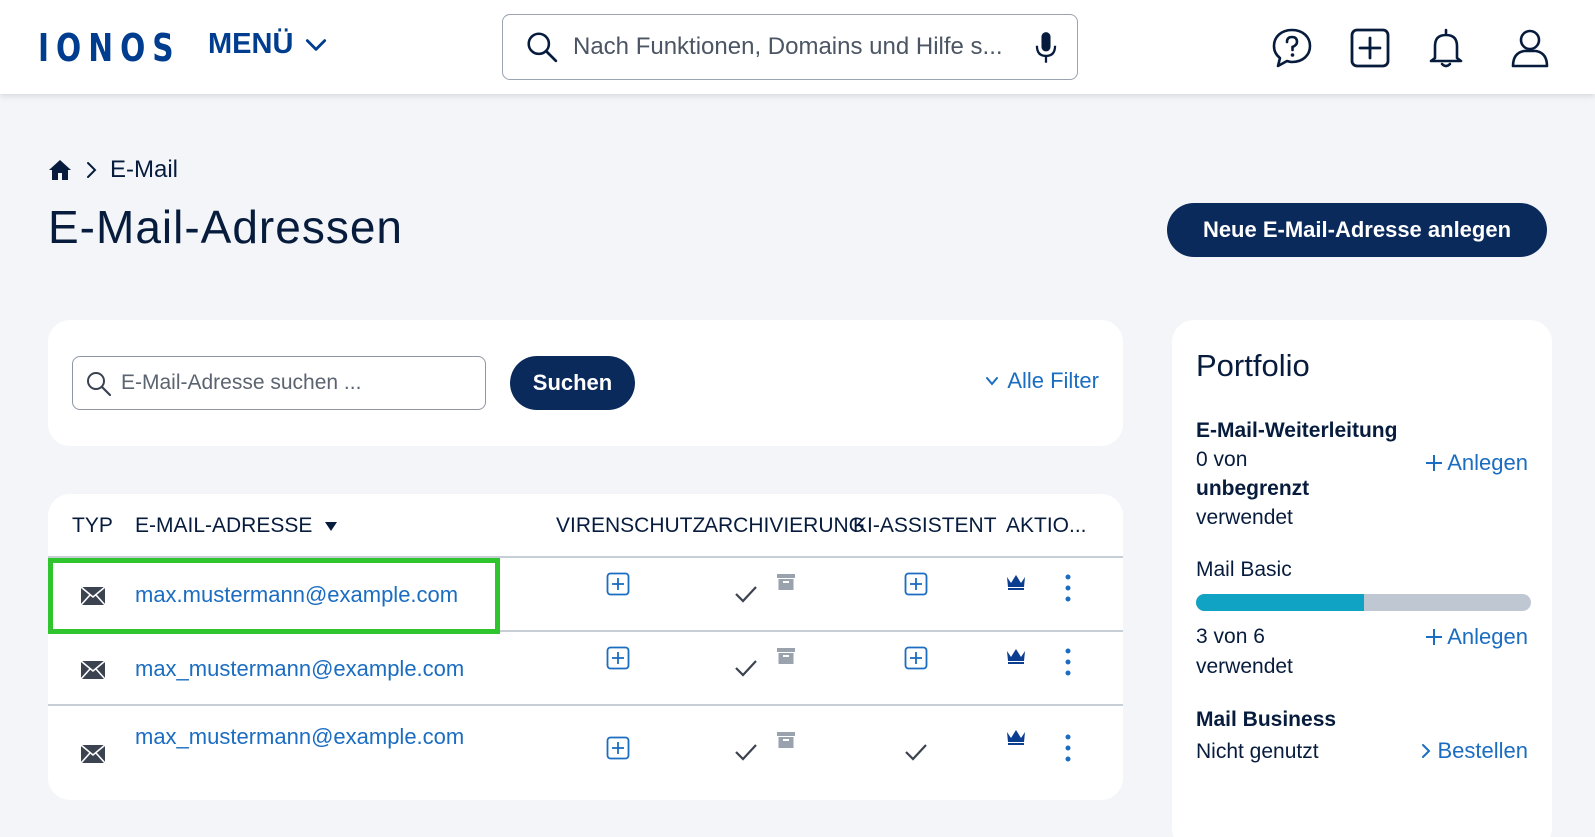 This screenshot has width=1595, height=837. Describe the element at coordinates (631, 525) in the screenshot. I see `column-virenschutz: VIRENSCHUTZ` at that location.